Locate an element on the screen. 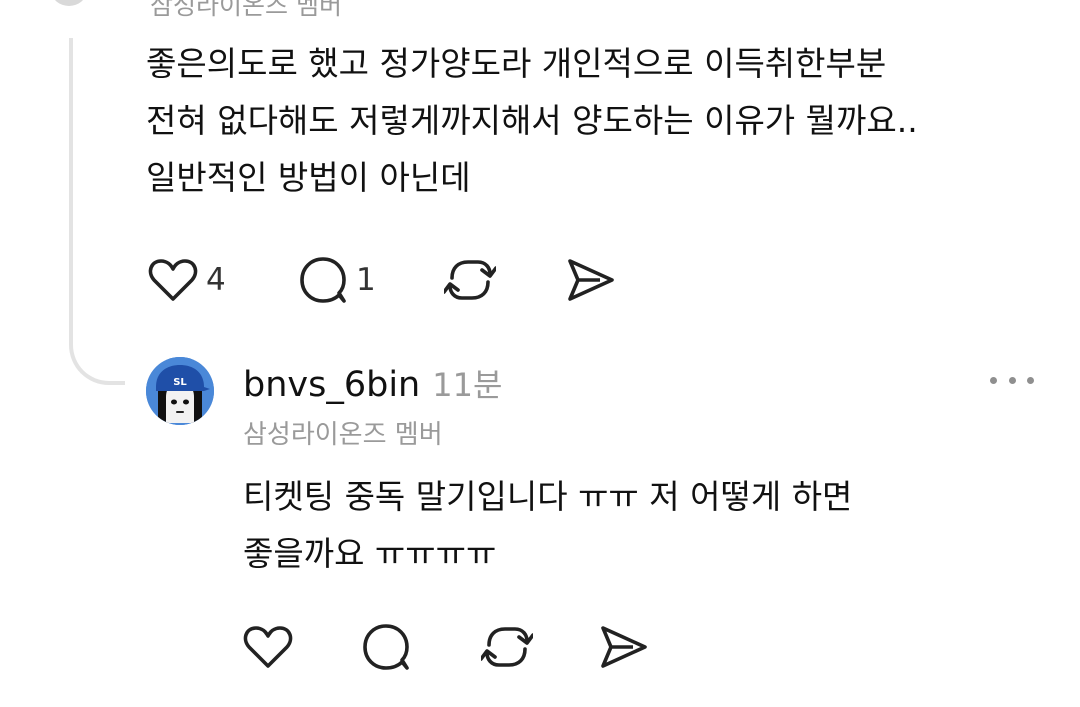 The width and height of the screenshot is (1080, 707). comment-body: 티켓팅 중독 말기입니다 ㅠㅠ 저 어떻게 하면 좋을까요 ㅠㅠㅠㅠ is located at coordinates (547, 525).